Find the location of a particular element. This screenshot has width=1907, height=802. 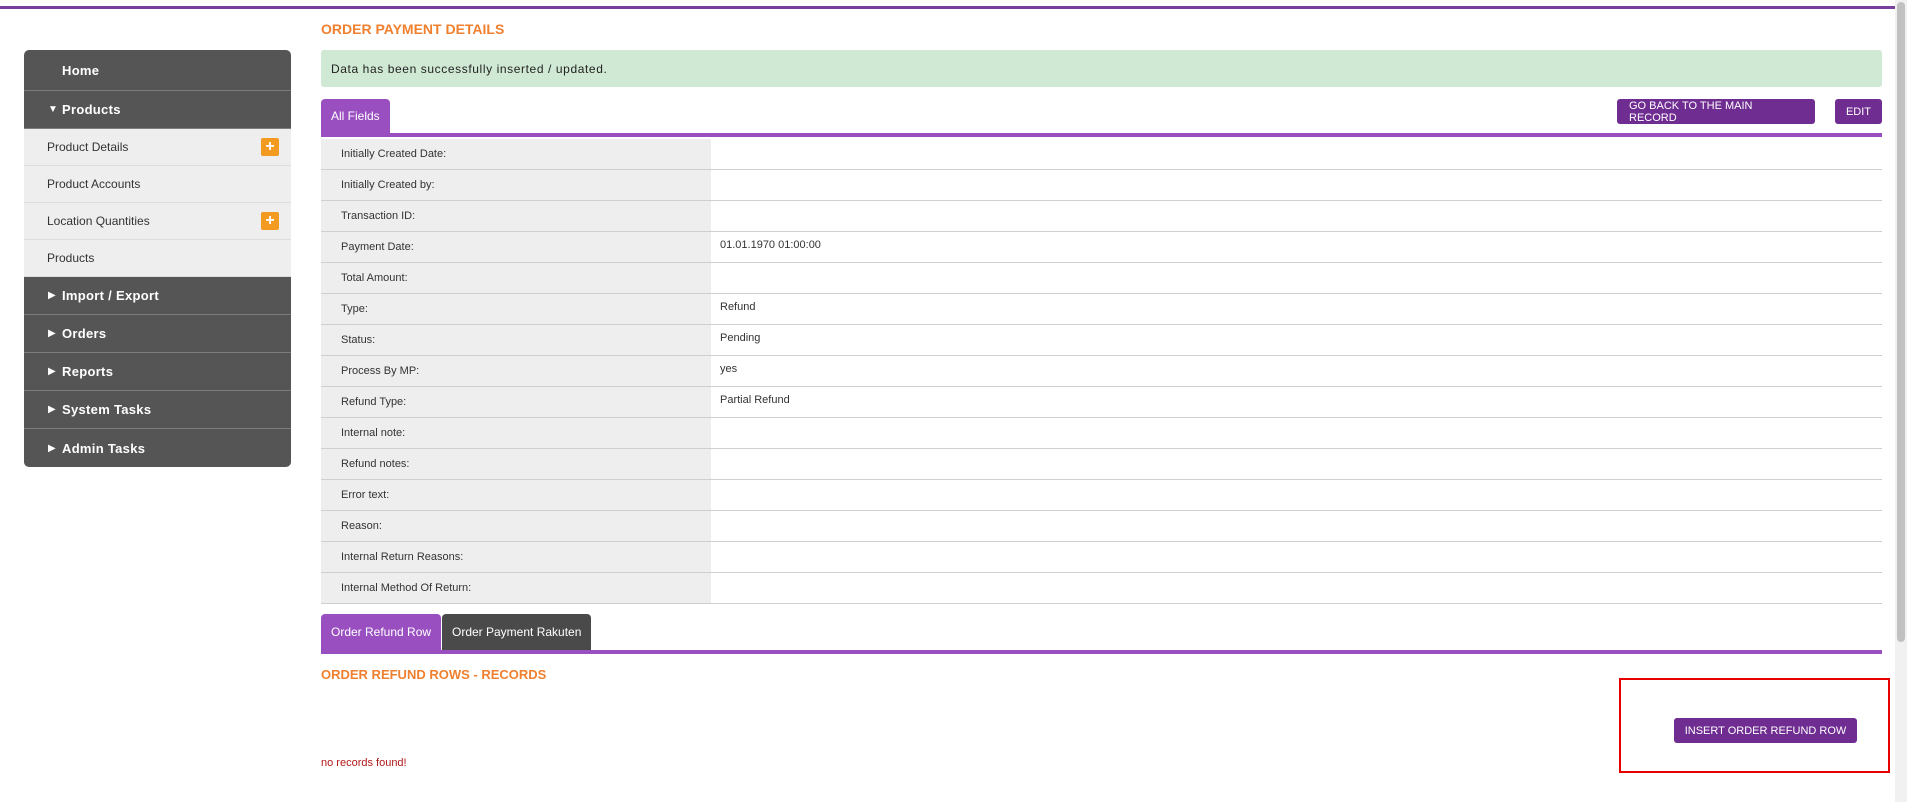

field-label: Internal Method Of Return: is located at coordinates (516, 588).